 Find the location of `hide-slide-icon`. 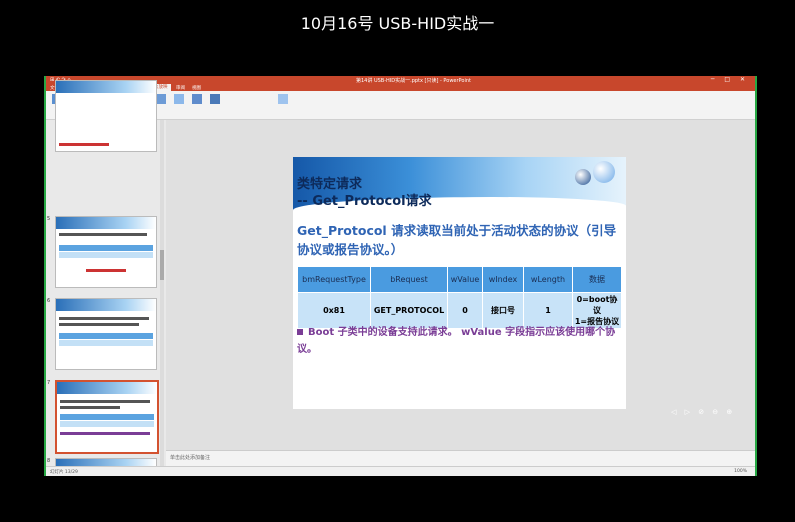

hide-slide-icon is located at coordinates (179, 99).